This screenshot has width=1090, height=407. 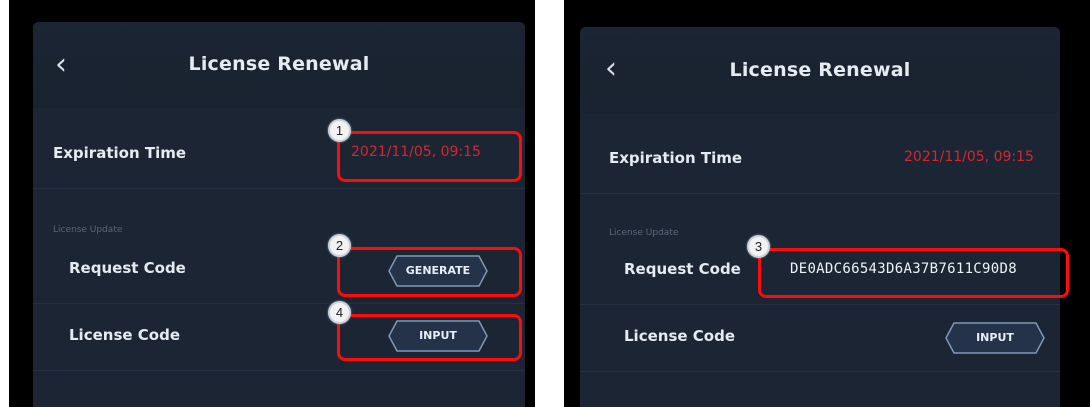 What do you see at coordinates (339, 312) in the screenshot?
I see `callout-badge-4: 4` at bounding box center [339, 312].